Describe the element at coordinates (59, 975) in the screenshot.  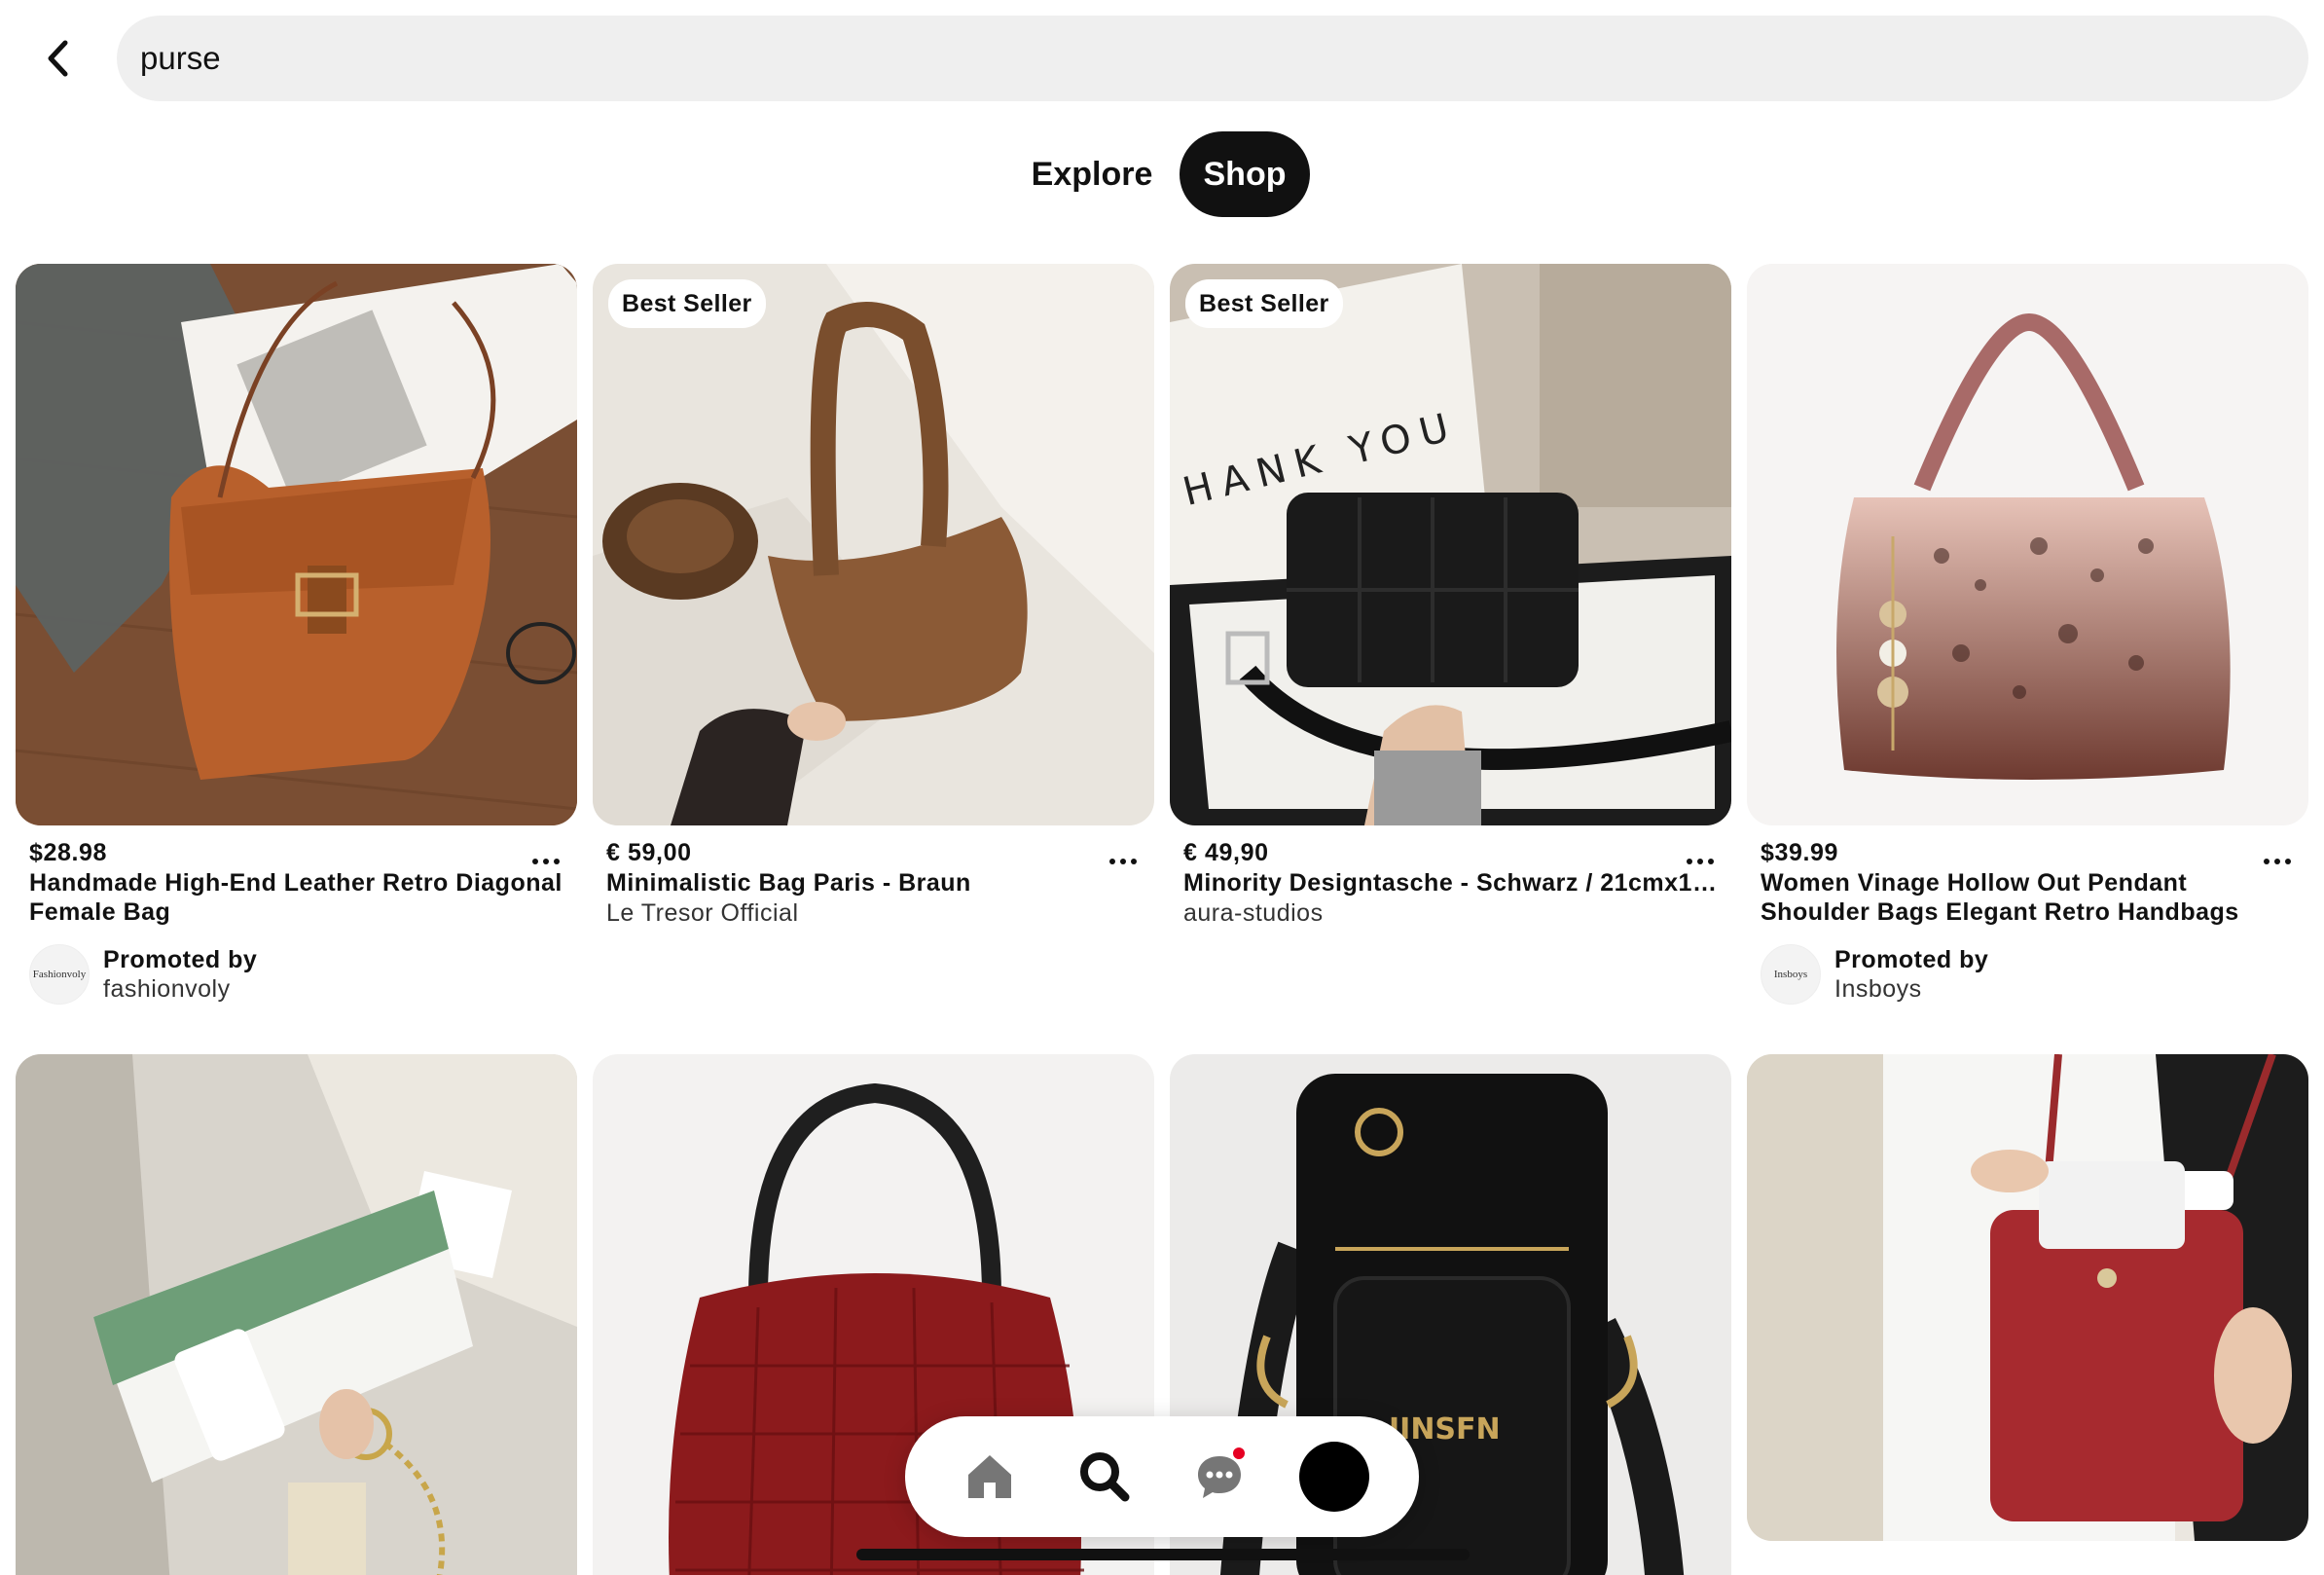
I see `advertiser-avatar: Fashionvoly` at that location.